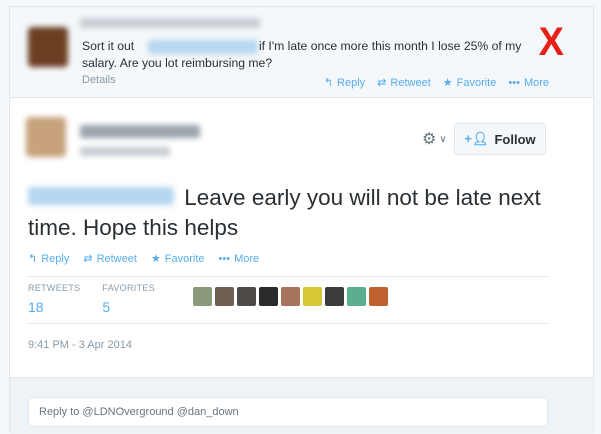 The image size is (601, 434). Describe the element at coordinates (125, 151) in the screenshot. I see `author-handle-redacted` at that location.